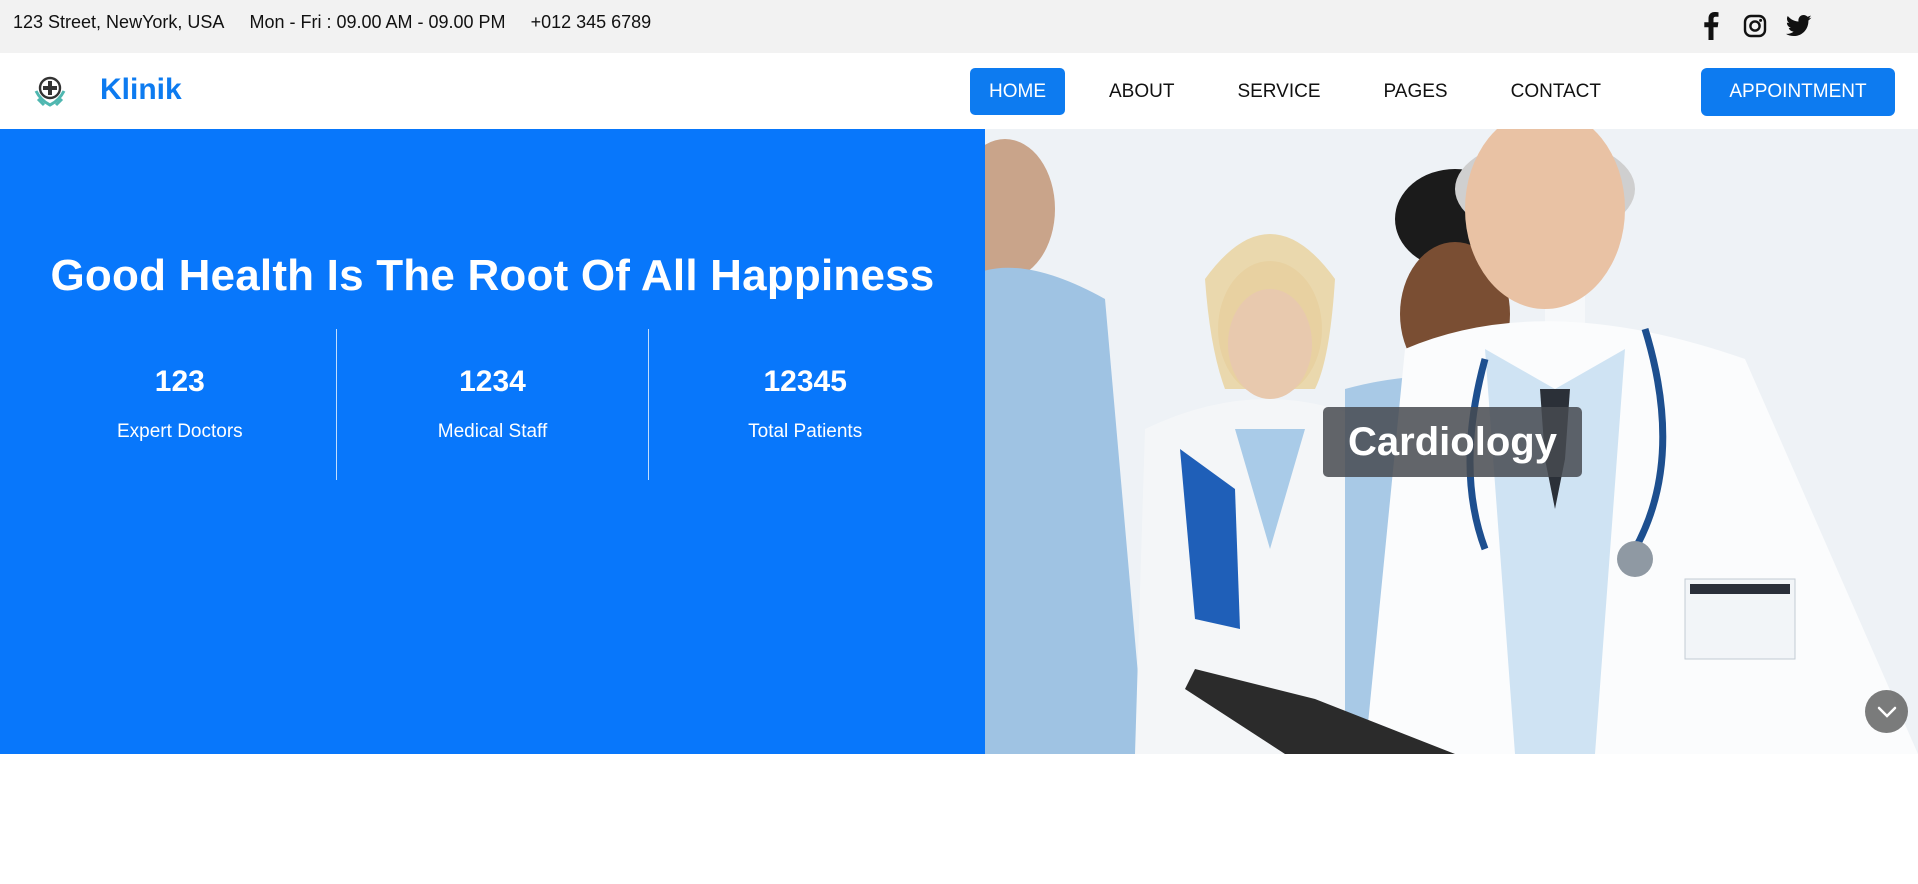 This screenshot has height=884, width=1918. I want to click on stat-expert-doctors: 123 Expert Doctors, so click(180, 404).